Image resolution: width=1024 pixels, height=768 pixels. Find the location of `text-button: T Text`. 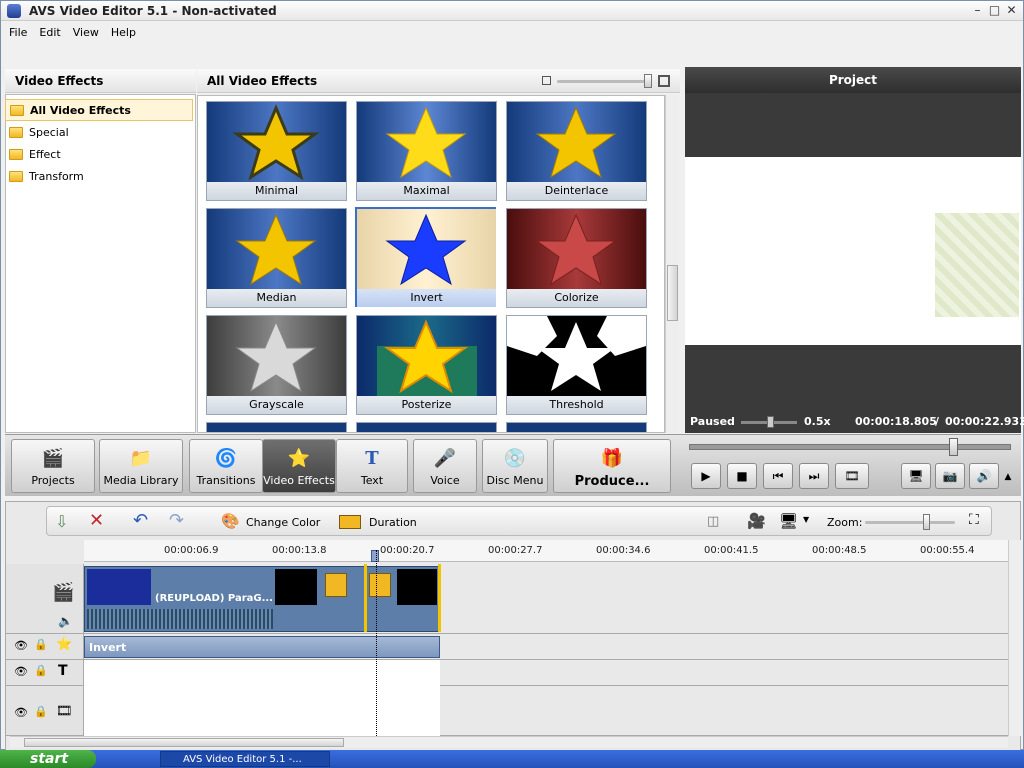

text-button: T Text is located at coordinates (372, 466).